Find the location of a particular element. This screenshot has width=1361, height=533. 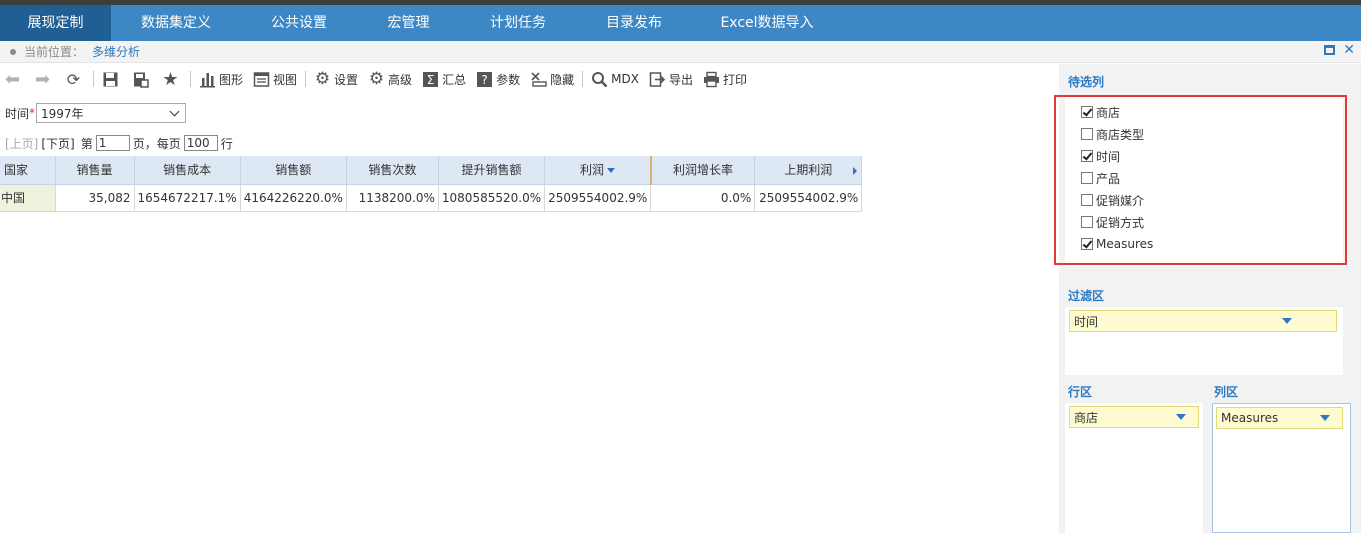

forward-button: ➡ is located at coordinates (45, 79).